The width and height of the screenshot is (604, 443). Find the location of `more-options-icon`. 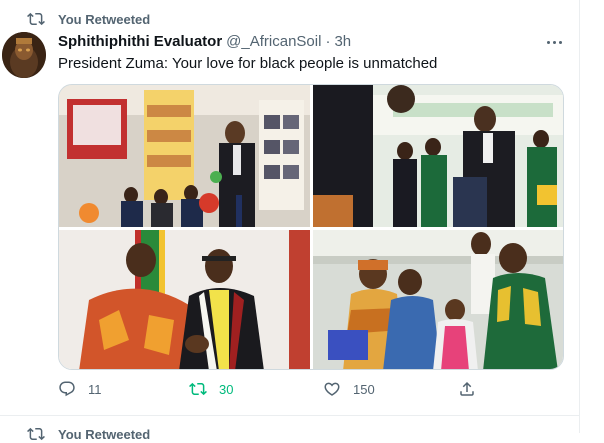

more-options-icon is located at coordinates (554, 42).